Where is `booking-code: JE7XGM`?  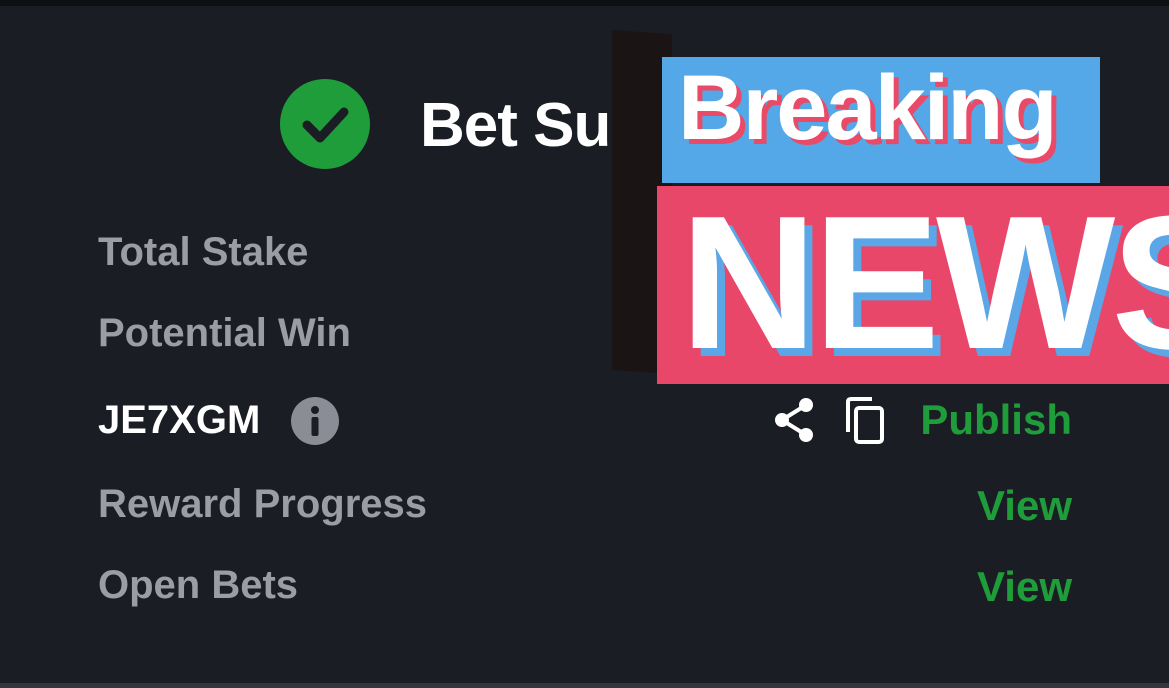
booking-code: JE7XGM is located at coordinates (179, 420).